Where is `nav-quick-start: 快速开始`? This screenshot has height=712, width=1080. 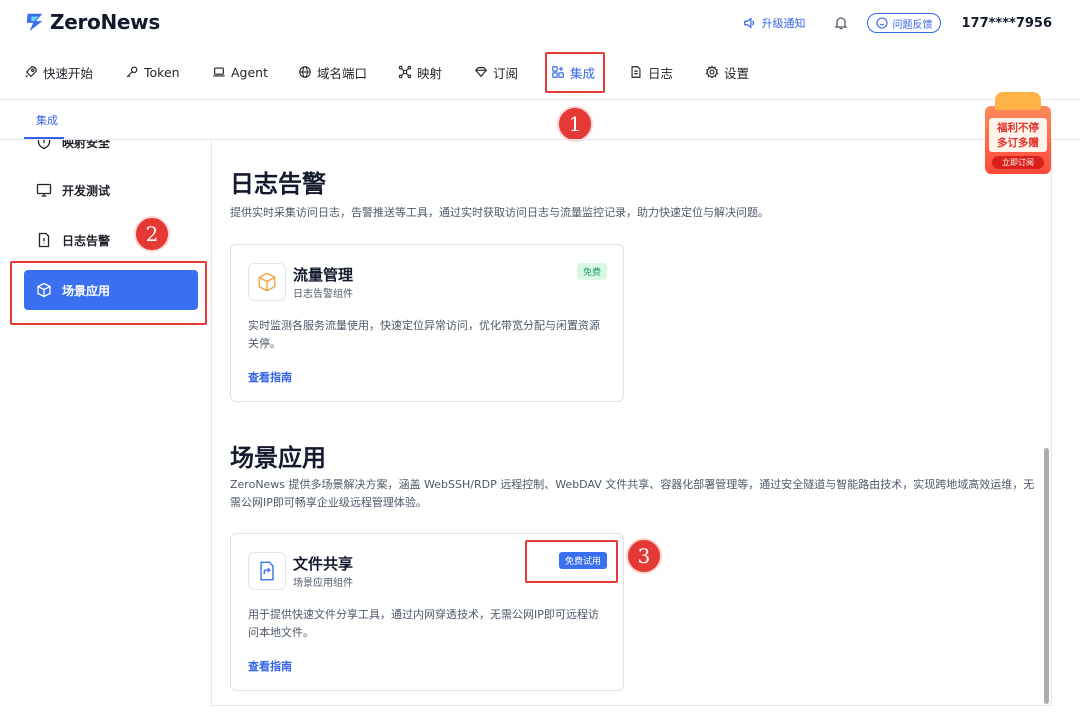
nav-quick-start: 快速开始 is located at coordinates (58, 72).